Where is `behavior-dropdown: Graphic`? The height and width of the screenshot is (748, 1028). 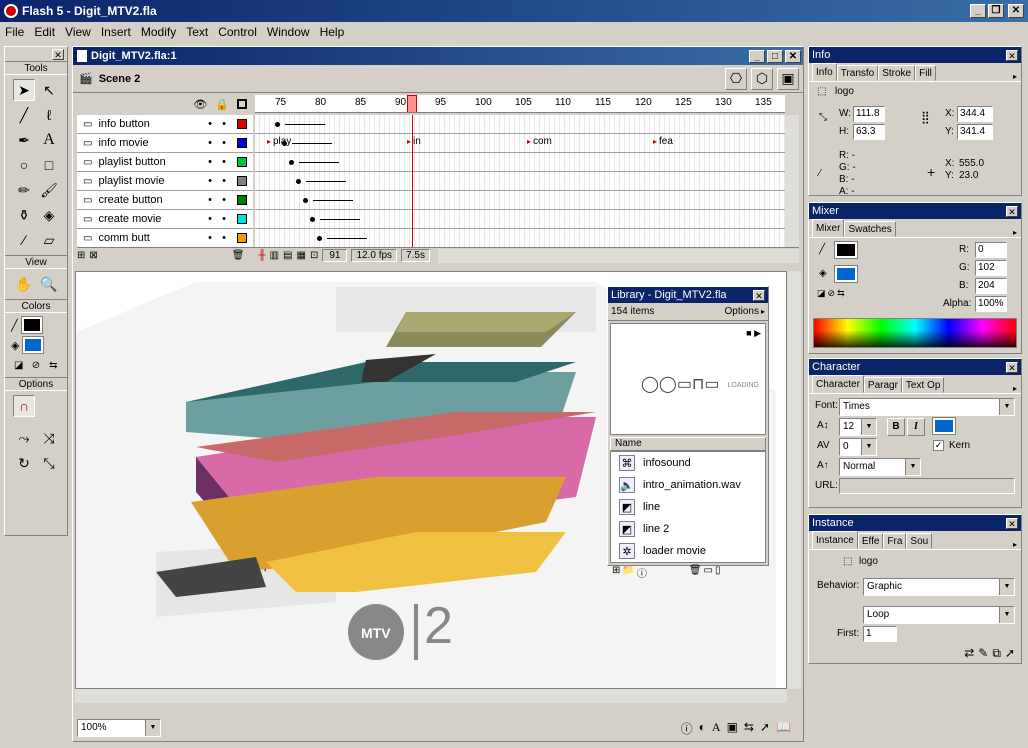 behavior-dropdown: Graphic is located at coordinates (939, 587).